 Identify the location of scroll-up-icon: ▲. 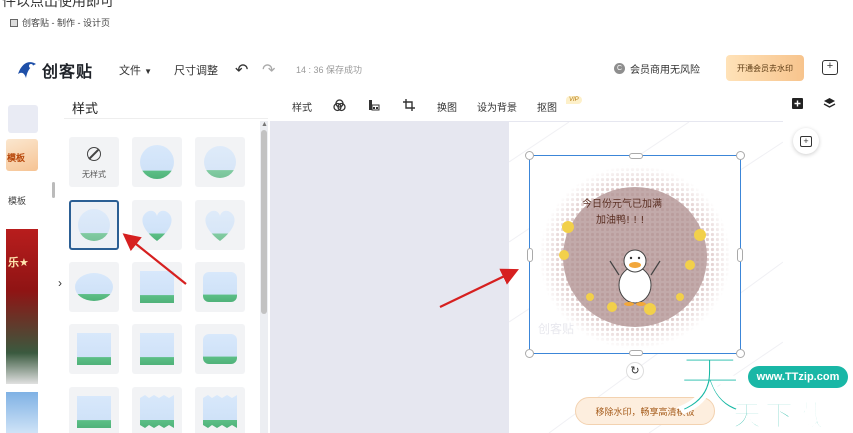
(264, 124).